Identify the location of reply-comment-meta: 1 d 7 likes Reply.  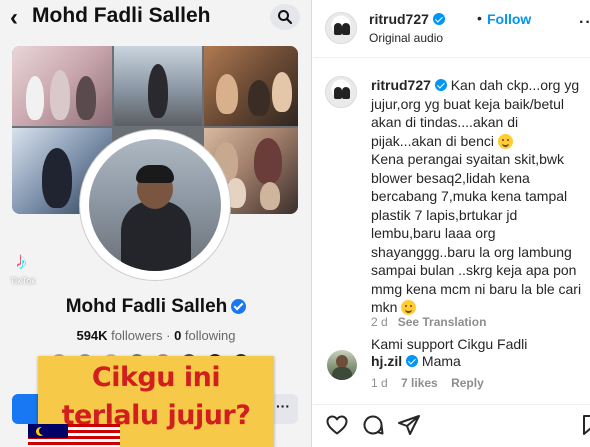
(427, 383).